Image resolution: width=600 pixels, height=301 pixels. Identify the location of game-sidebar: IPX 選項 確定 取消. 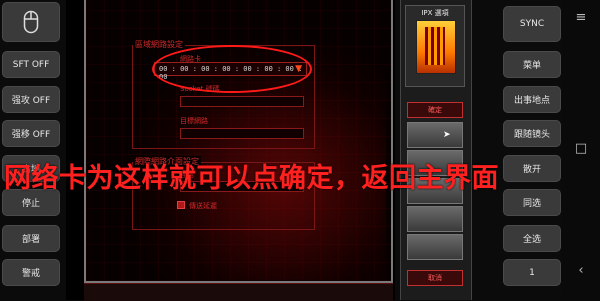
(436, 150).